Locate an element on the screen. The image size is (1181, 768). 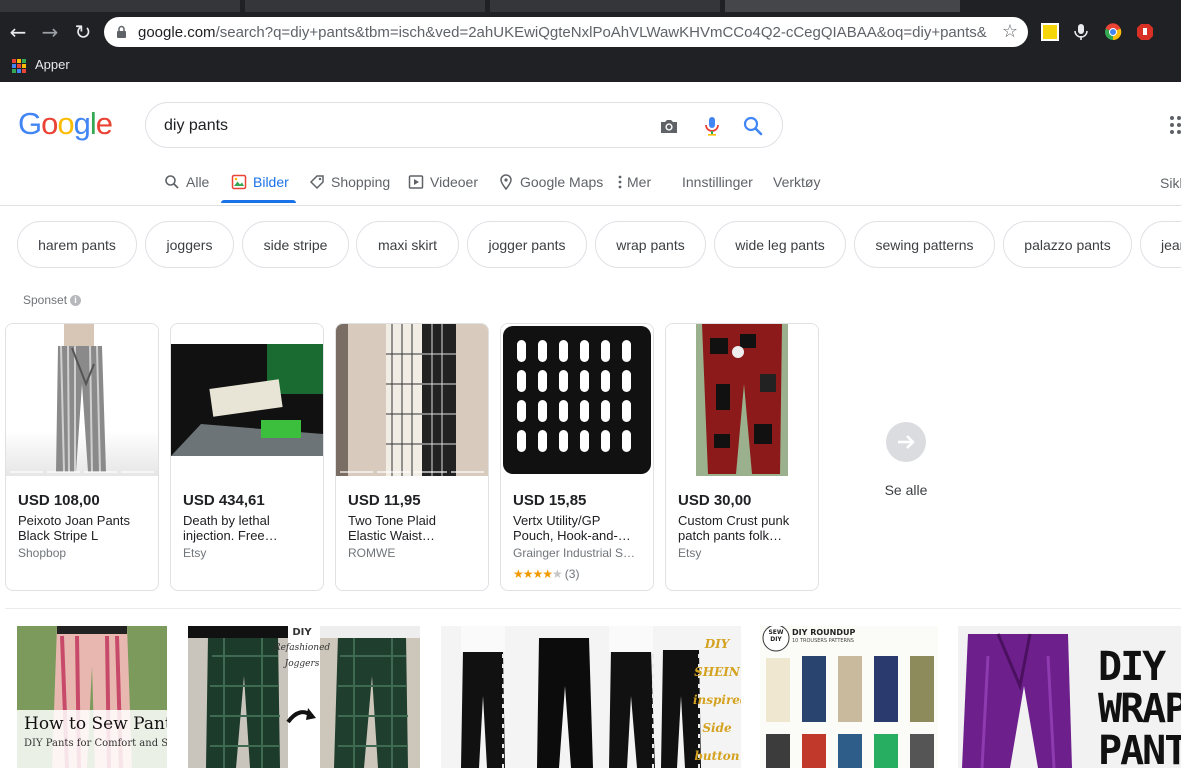
safesearch-link: Sikk is located at coordinates (1170, 183).